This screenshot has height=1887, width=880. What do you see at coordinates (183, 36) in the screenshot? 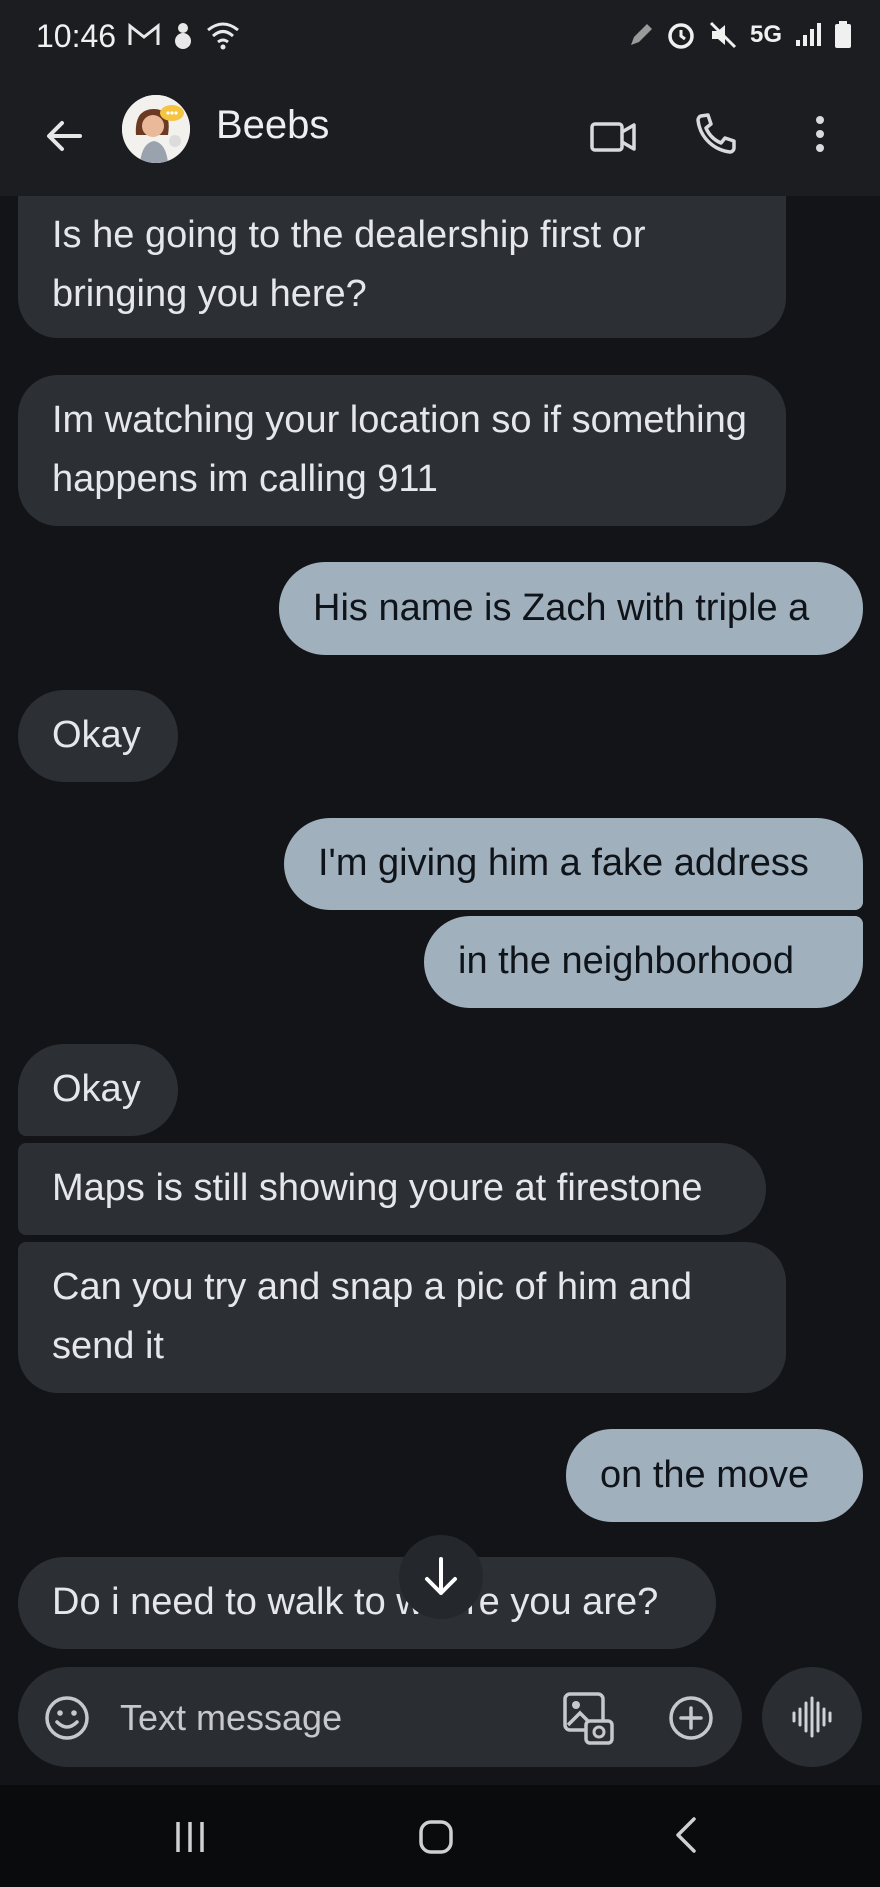
I see `snowman-icon` at bounding box center [183, 36].